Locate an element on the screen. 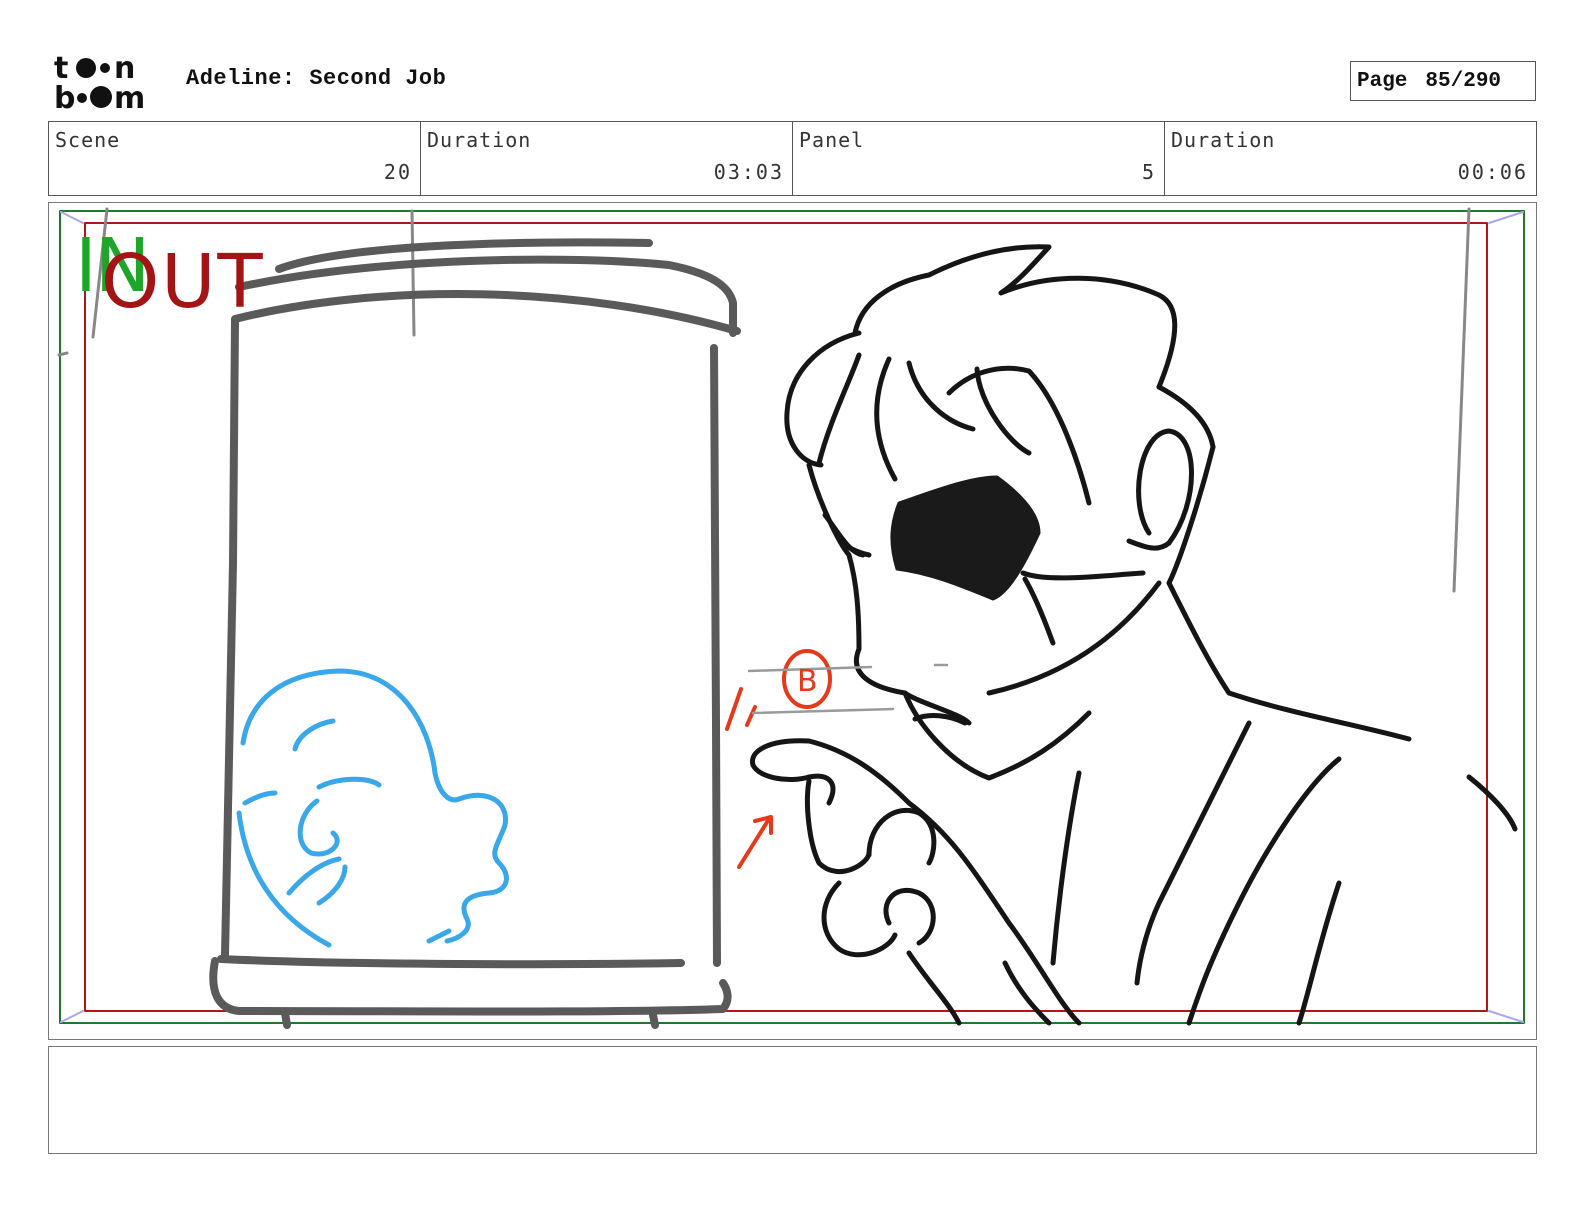 This screenshot has height=1224, width=1584. project-title: Adeline: Second Job is located at coordinates (316, 78).